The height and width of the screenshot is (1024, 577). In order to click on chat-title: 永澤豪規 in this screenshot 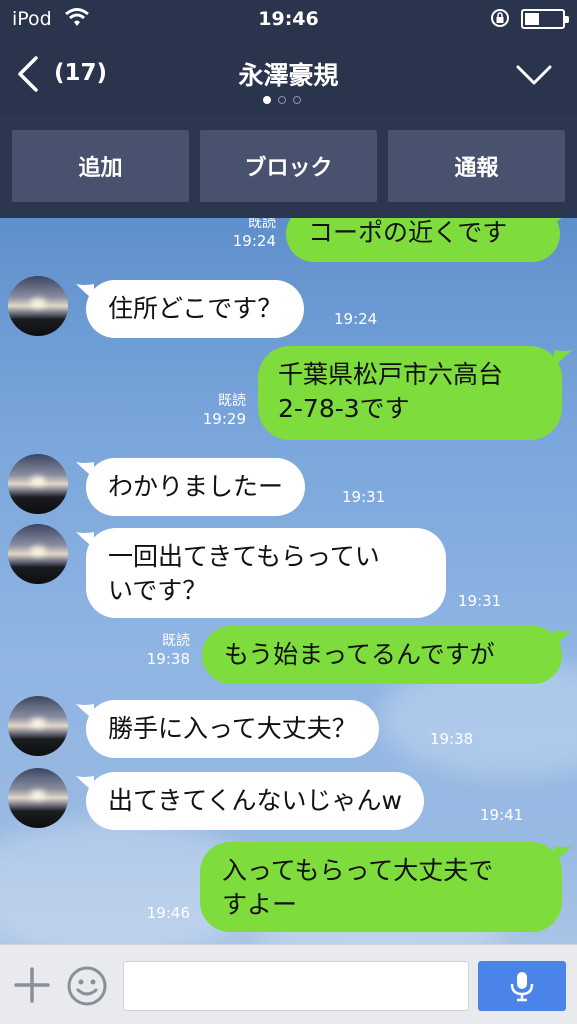, I will do `click(288, 75)`.